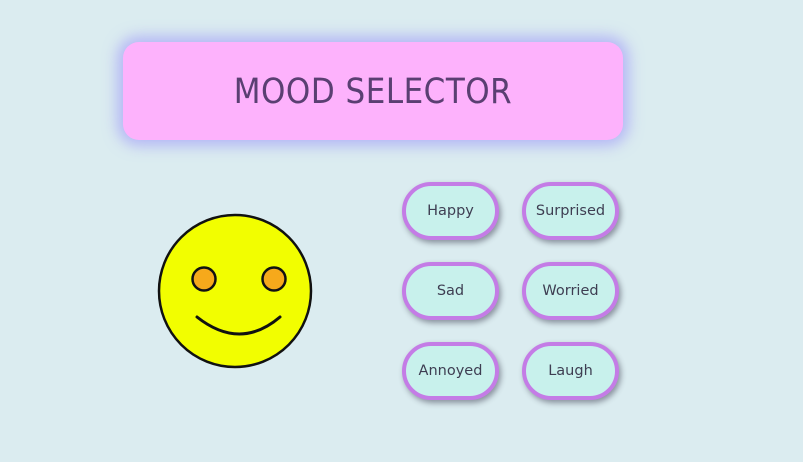 The width and height of the screenshot is (803, 462). Describe the element at coordinates (570, 211) in the screenshot. I see `mood-button-surprised: Surprised` at that location.